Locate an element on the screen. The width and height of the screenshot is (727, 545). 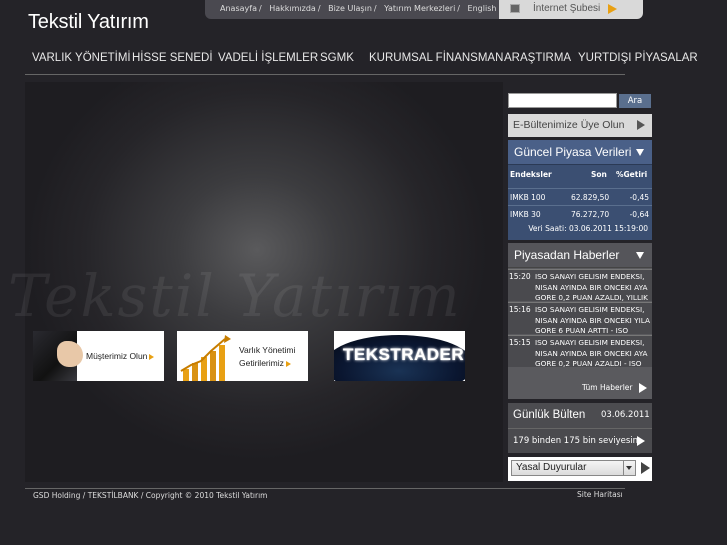
handshake-image is located at coordinates (58, 356).